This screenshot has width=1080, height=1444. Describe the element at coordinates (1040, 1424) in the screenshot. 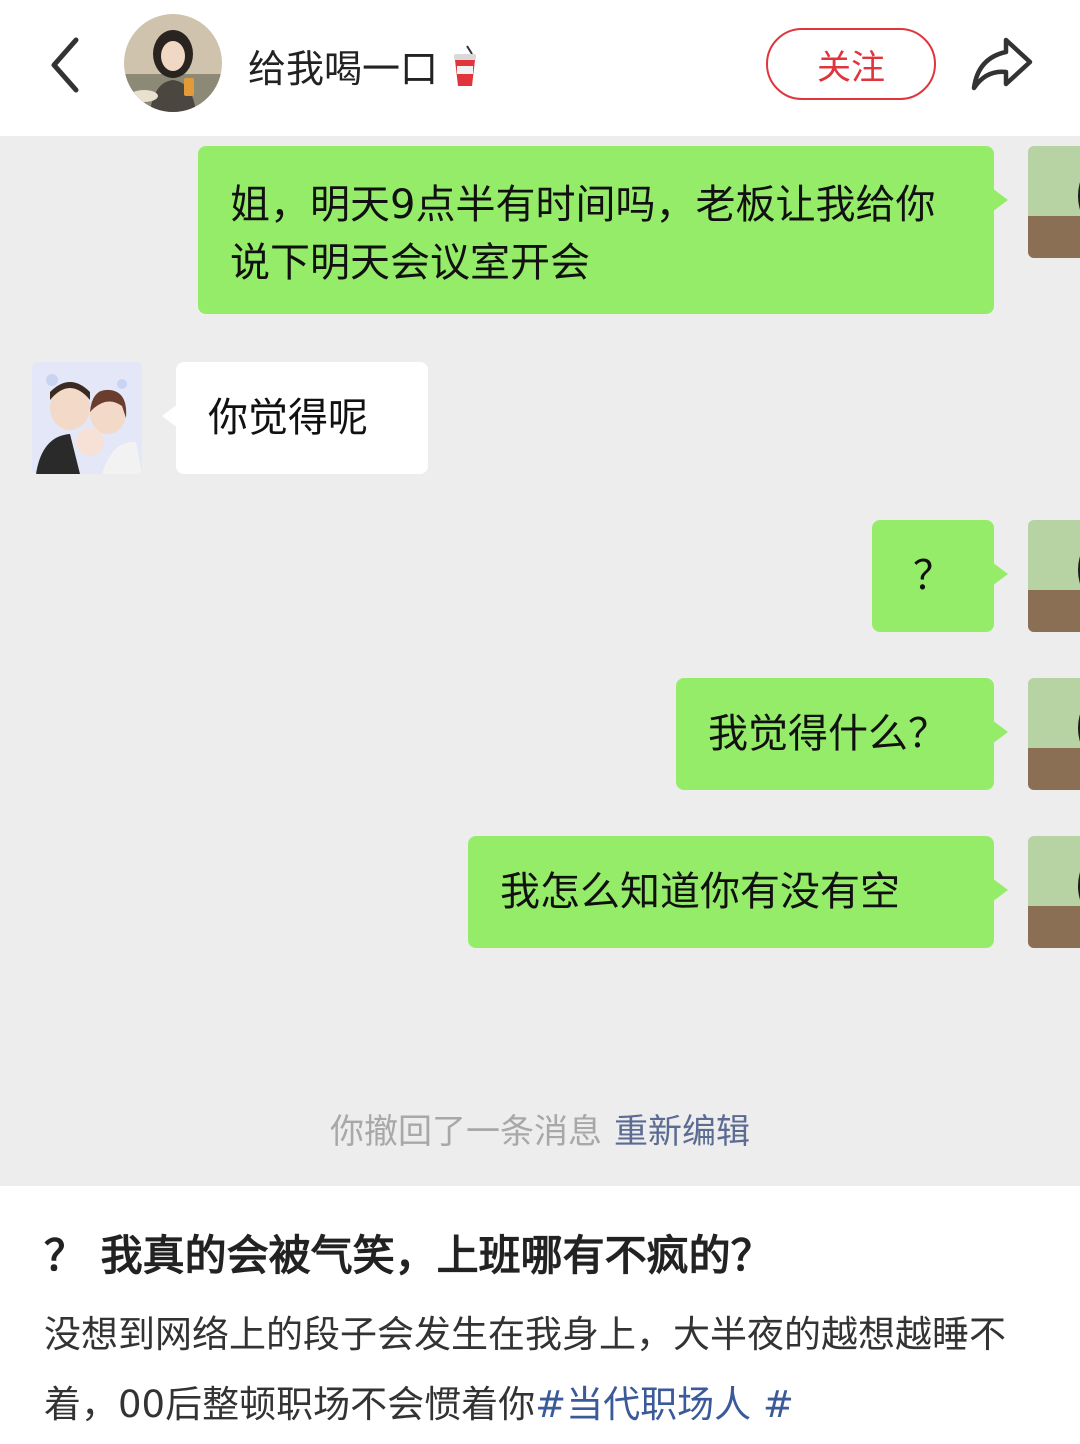

I see `weibo-logo-icon` at that location.